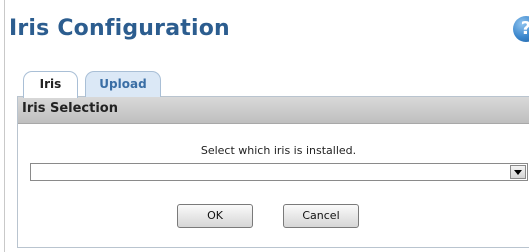  I want to click on tab-label: Iris, so click(50, 84).